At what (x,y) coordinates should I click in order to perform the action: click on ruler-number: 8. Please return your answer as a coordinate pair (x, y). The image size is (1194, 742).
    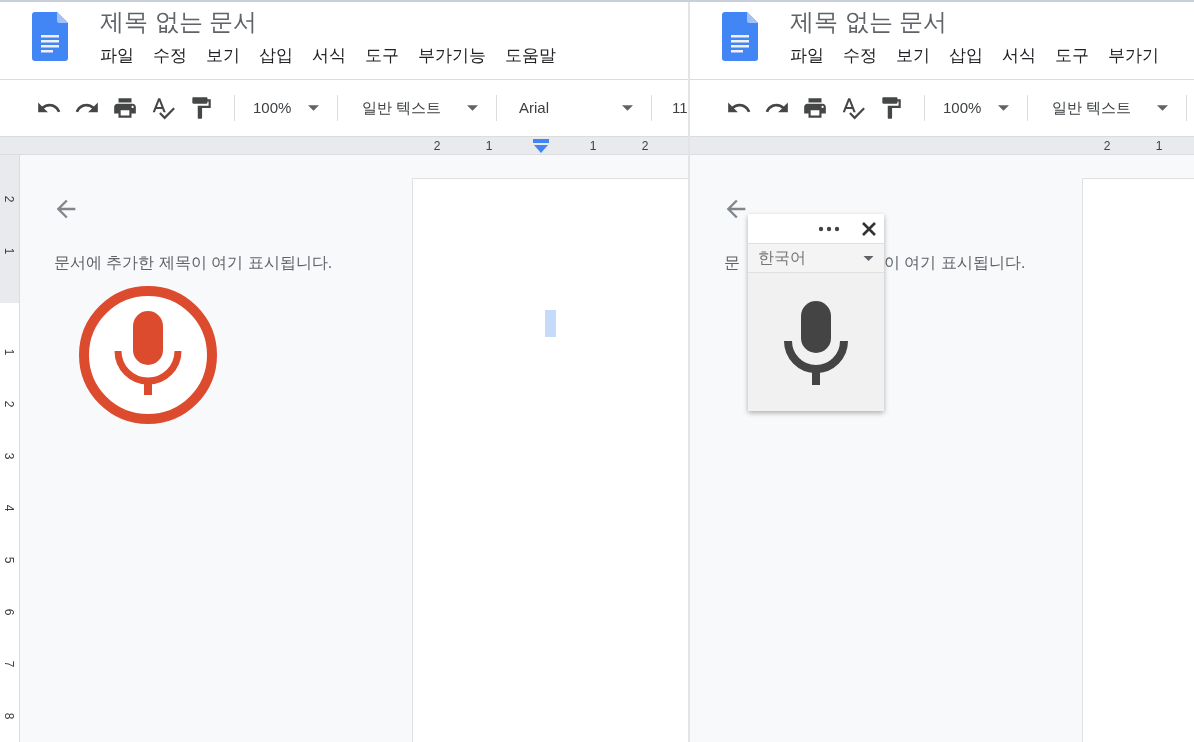
    Looking at the image, I should click on (9, 716).